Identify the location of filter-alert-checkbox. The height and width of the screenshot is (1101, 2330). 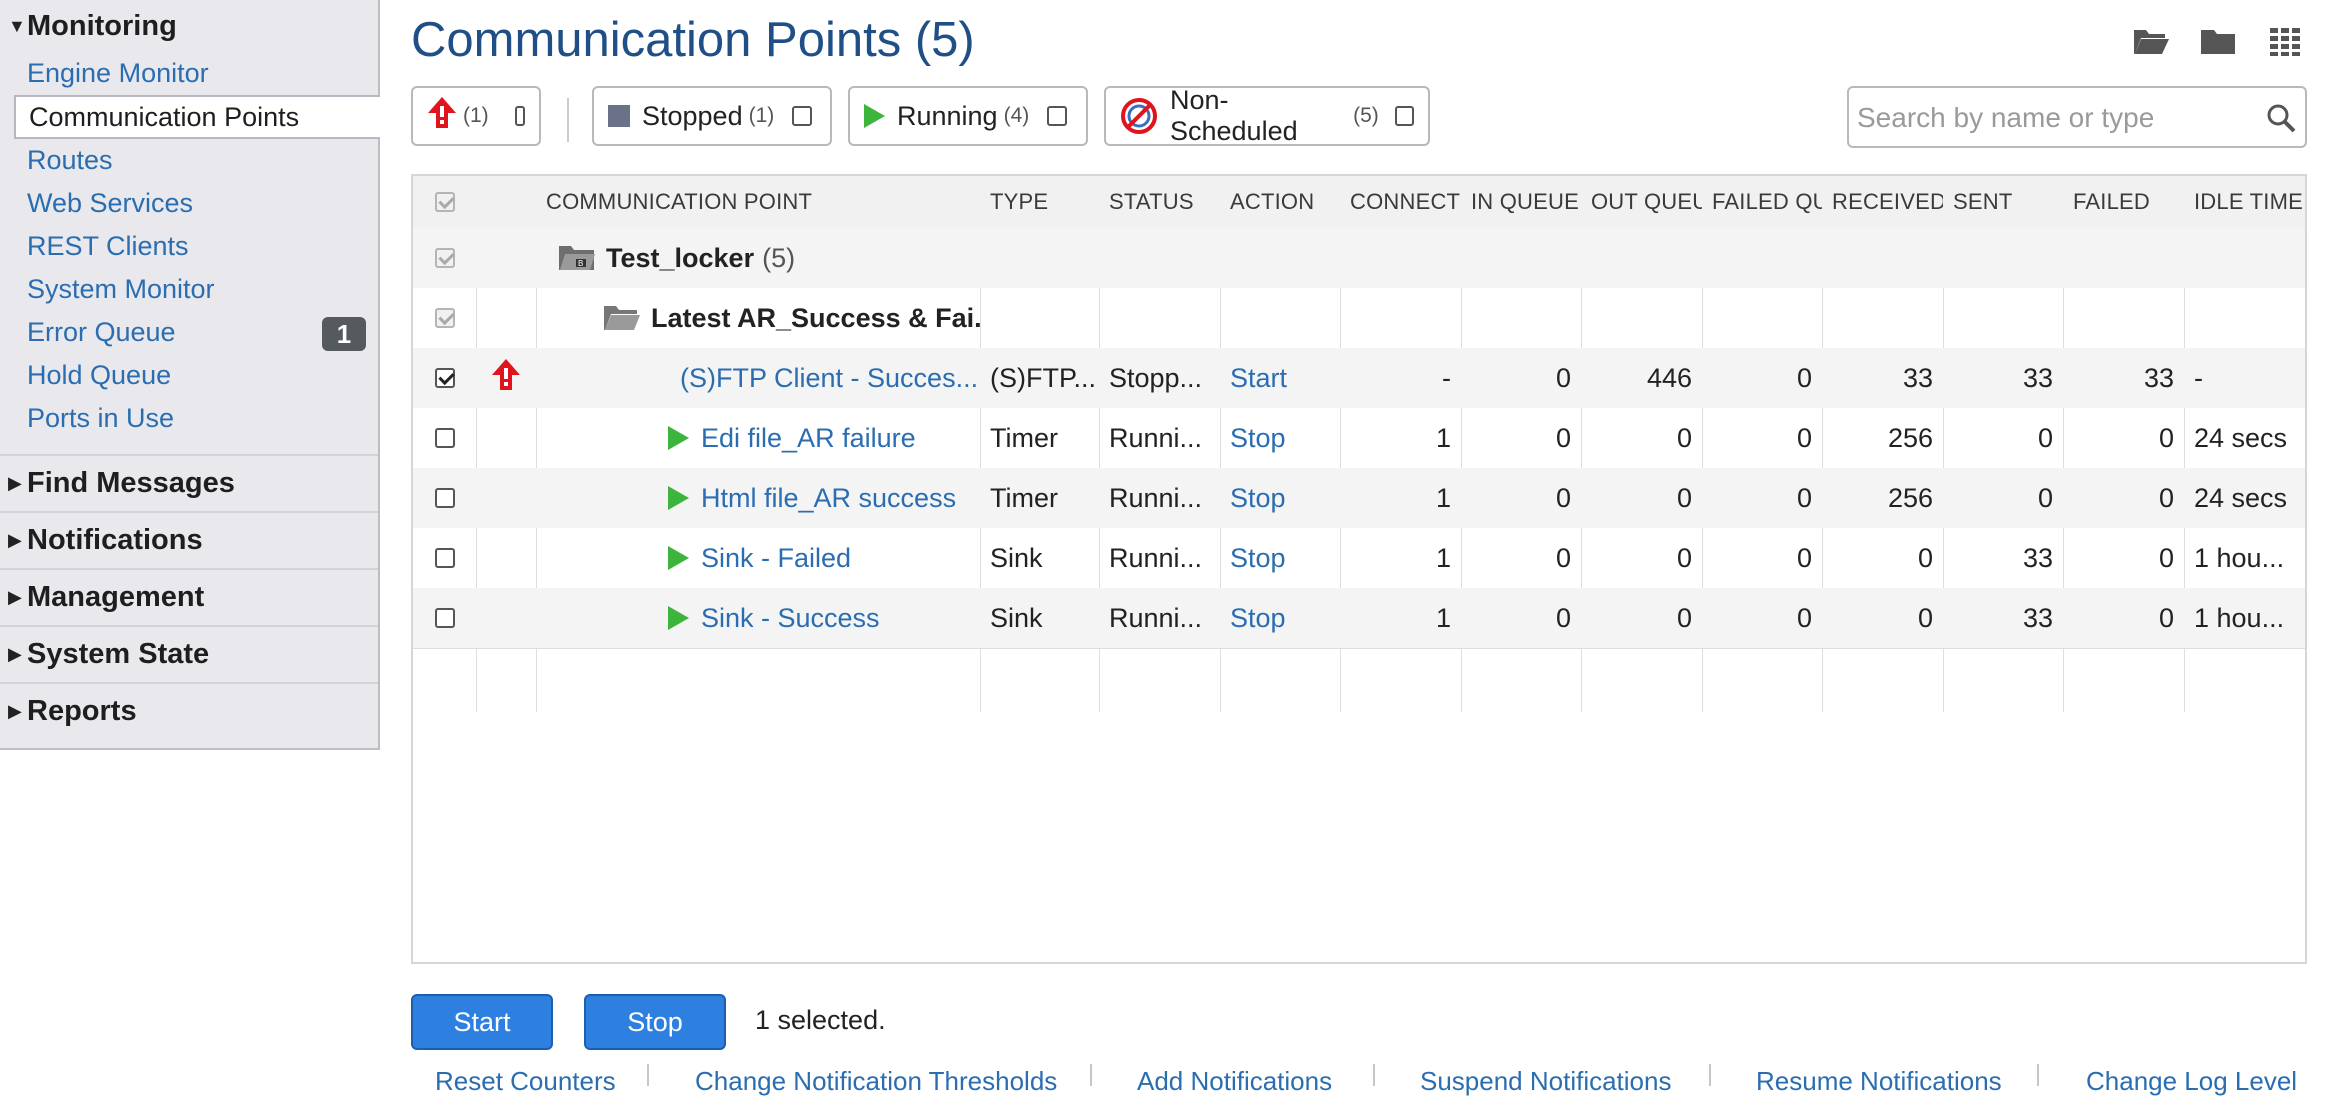
(519, 116).